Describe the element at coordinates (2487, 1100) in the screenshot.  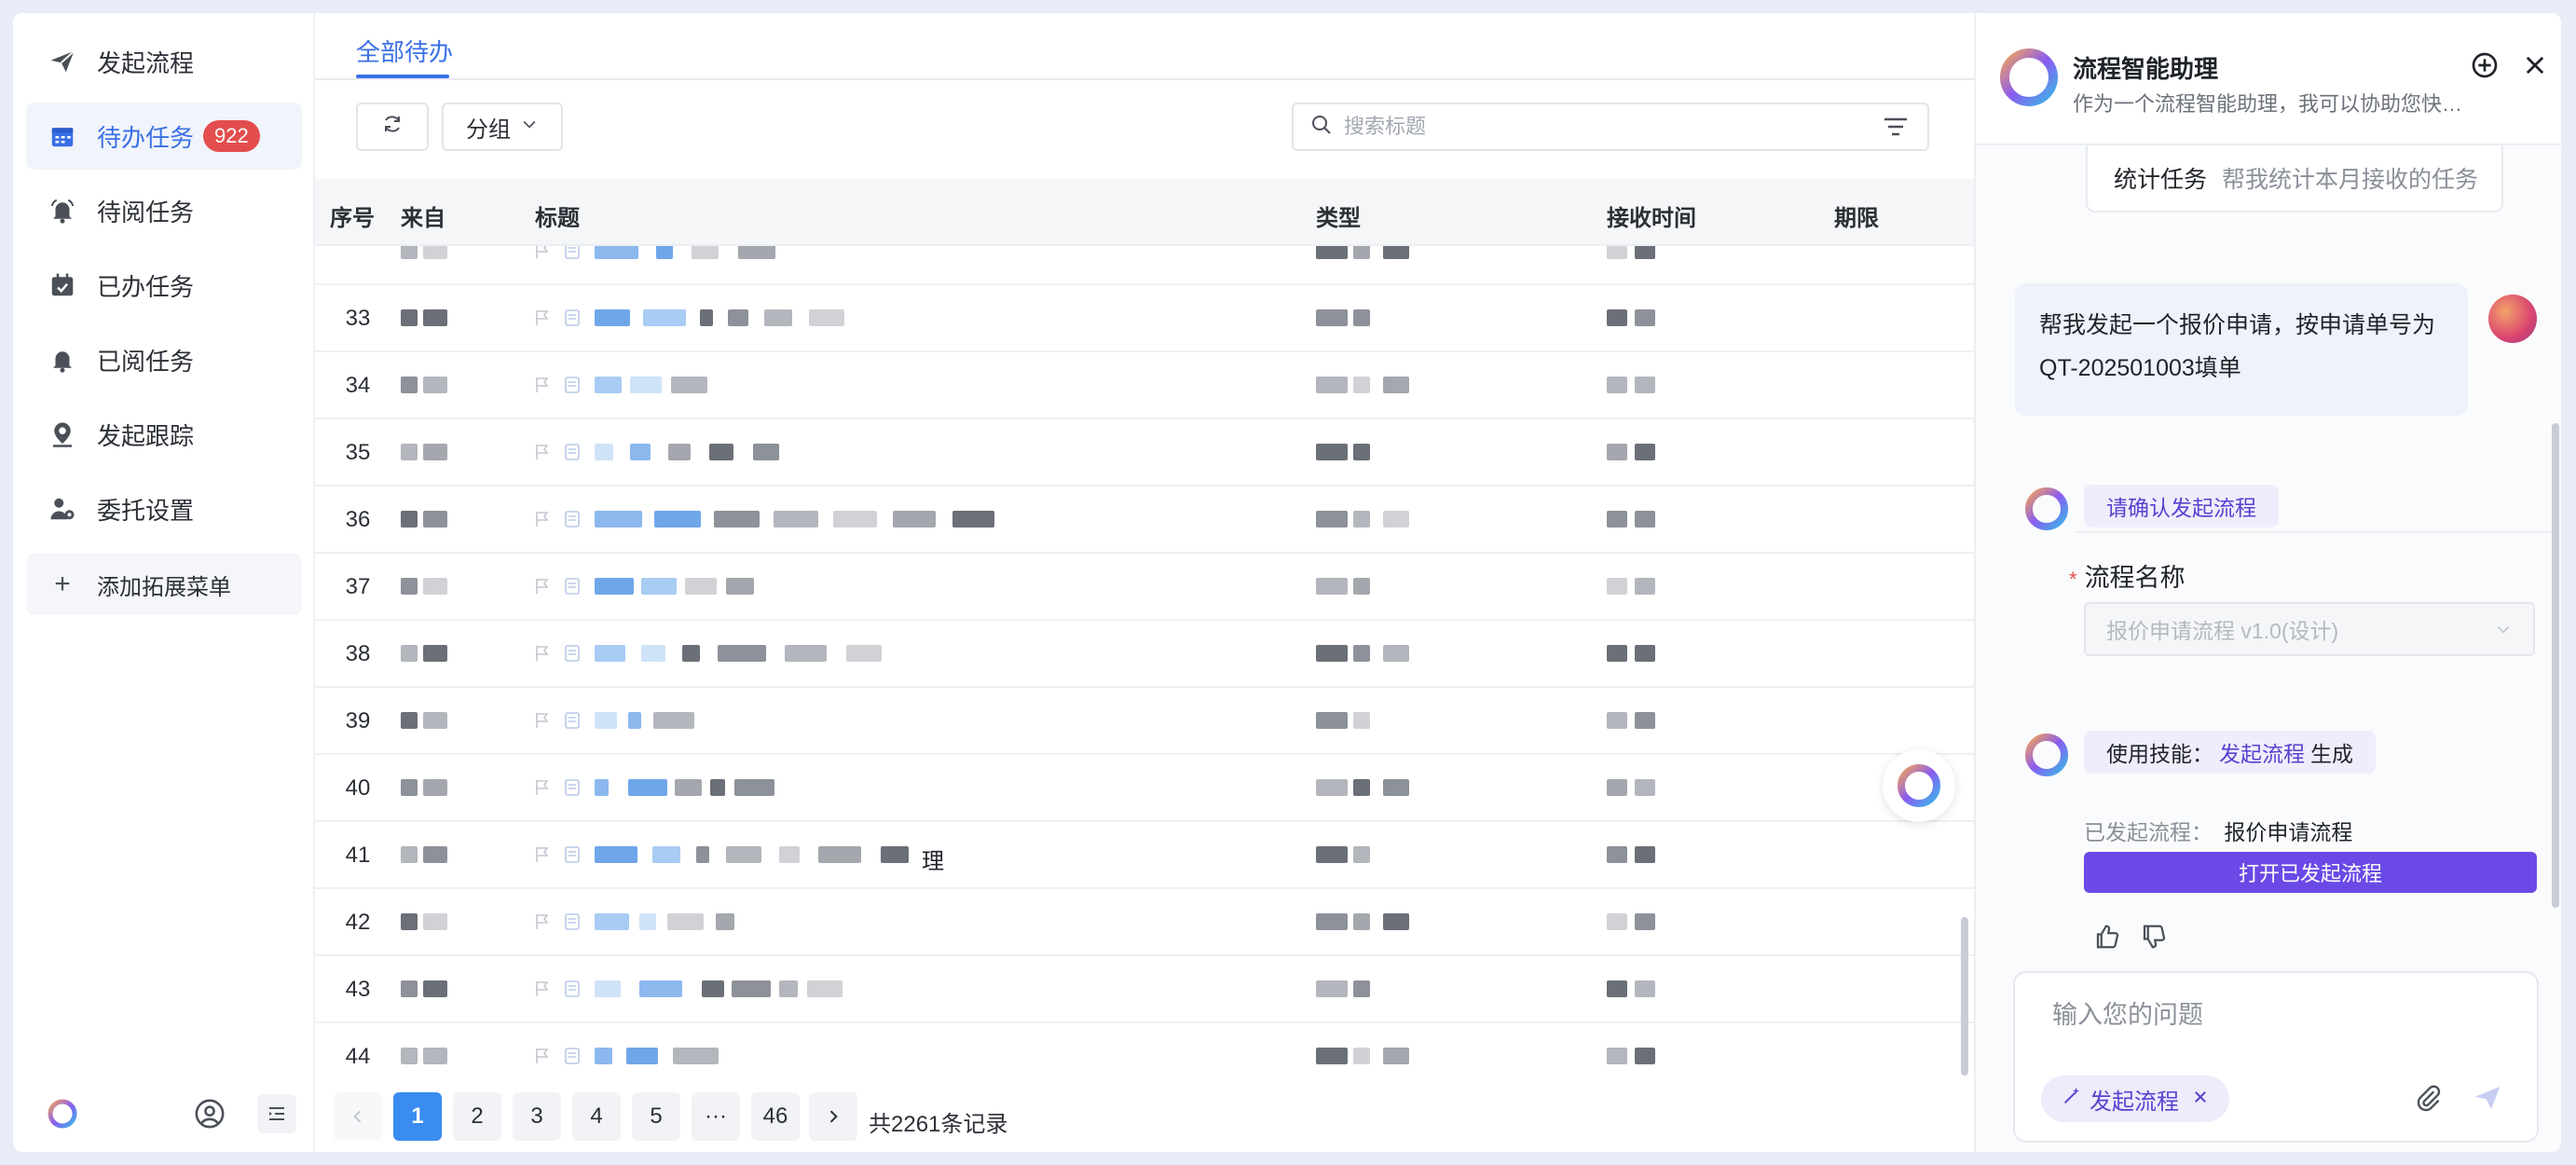
I see `send-message-icon` at that location.